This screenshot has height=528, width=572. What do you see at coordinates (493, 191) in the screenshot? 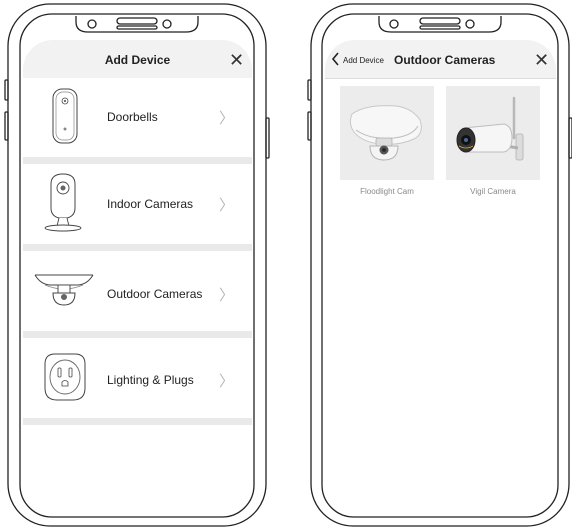
I see `product-label: Vigil Camera` at bounding box center [493, 191].